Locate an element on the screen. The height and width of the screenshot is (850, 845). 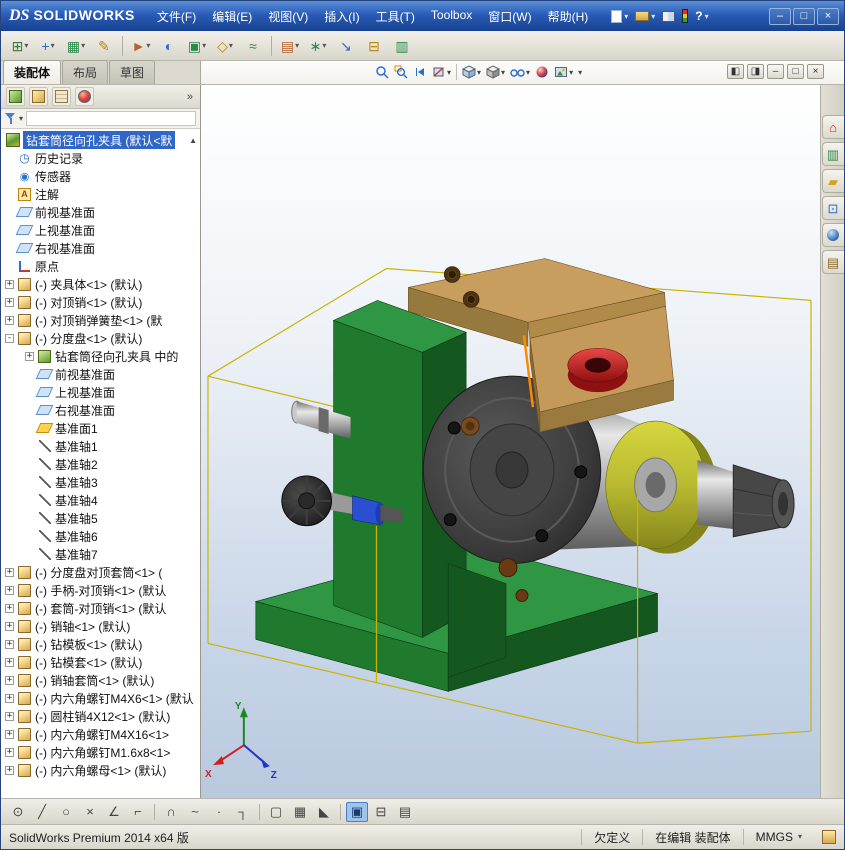
smart-dimension-icon: ⊙ is located at coordinates (18, 812).